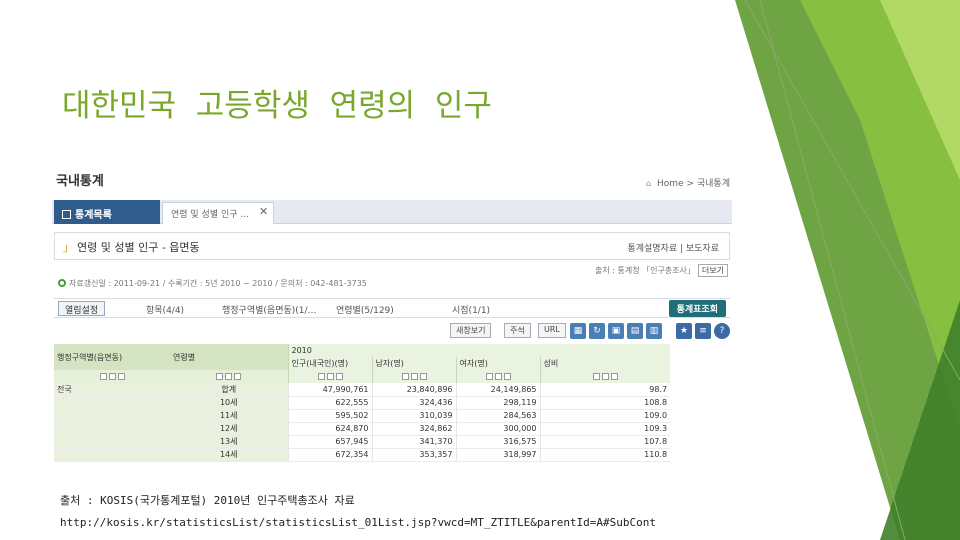 This screenshot has width=960, height=540. What do you see at coordinates (229, 455) in the screenshot?
I see `age-cell: 14세` at bounding box center [229, 455].